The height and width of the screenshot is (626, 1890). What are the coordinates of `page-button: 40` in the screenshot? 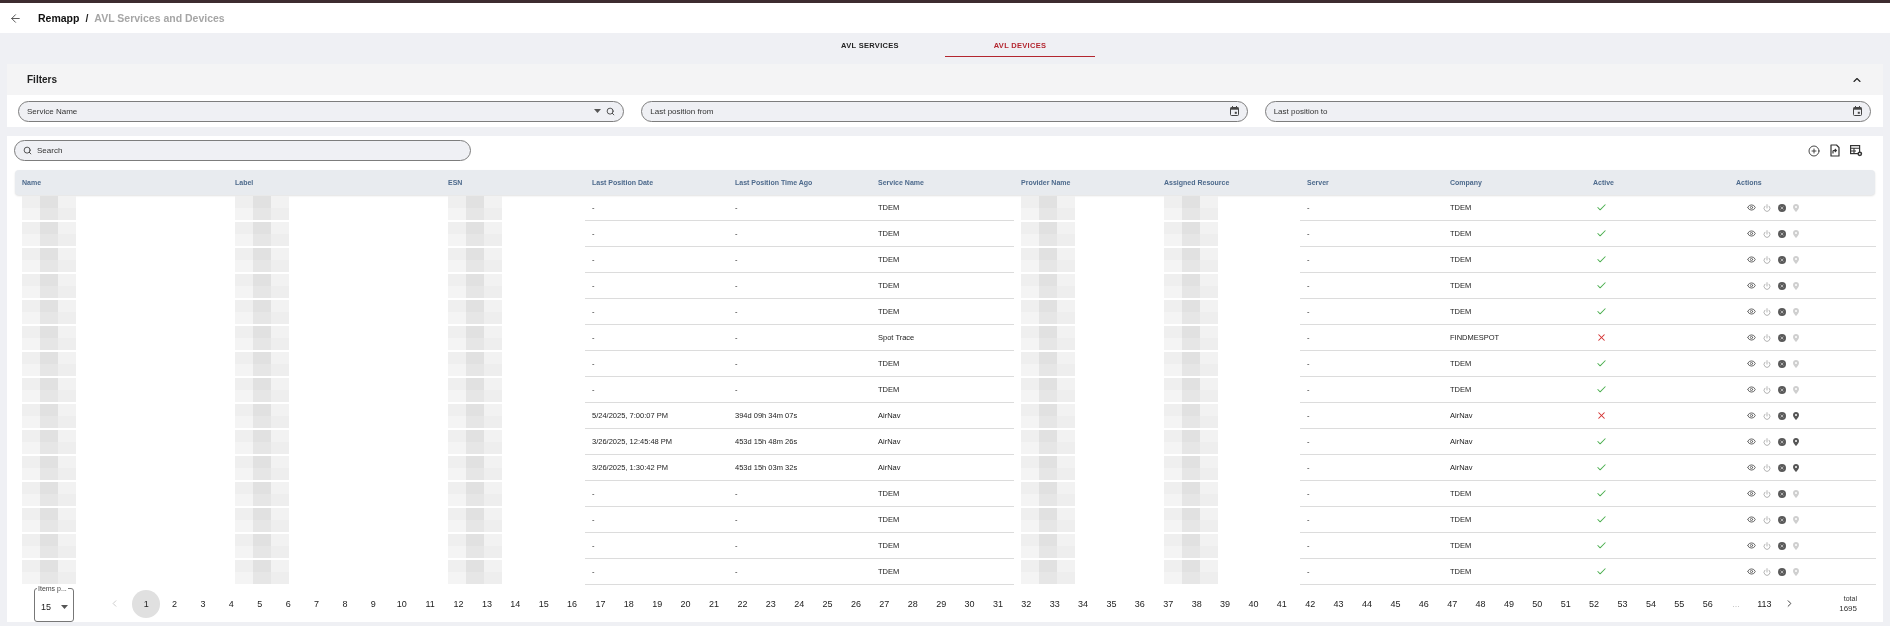 It's located at (1253, 603).